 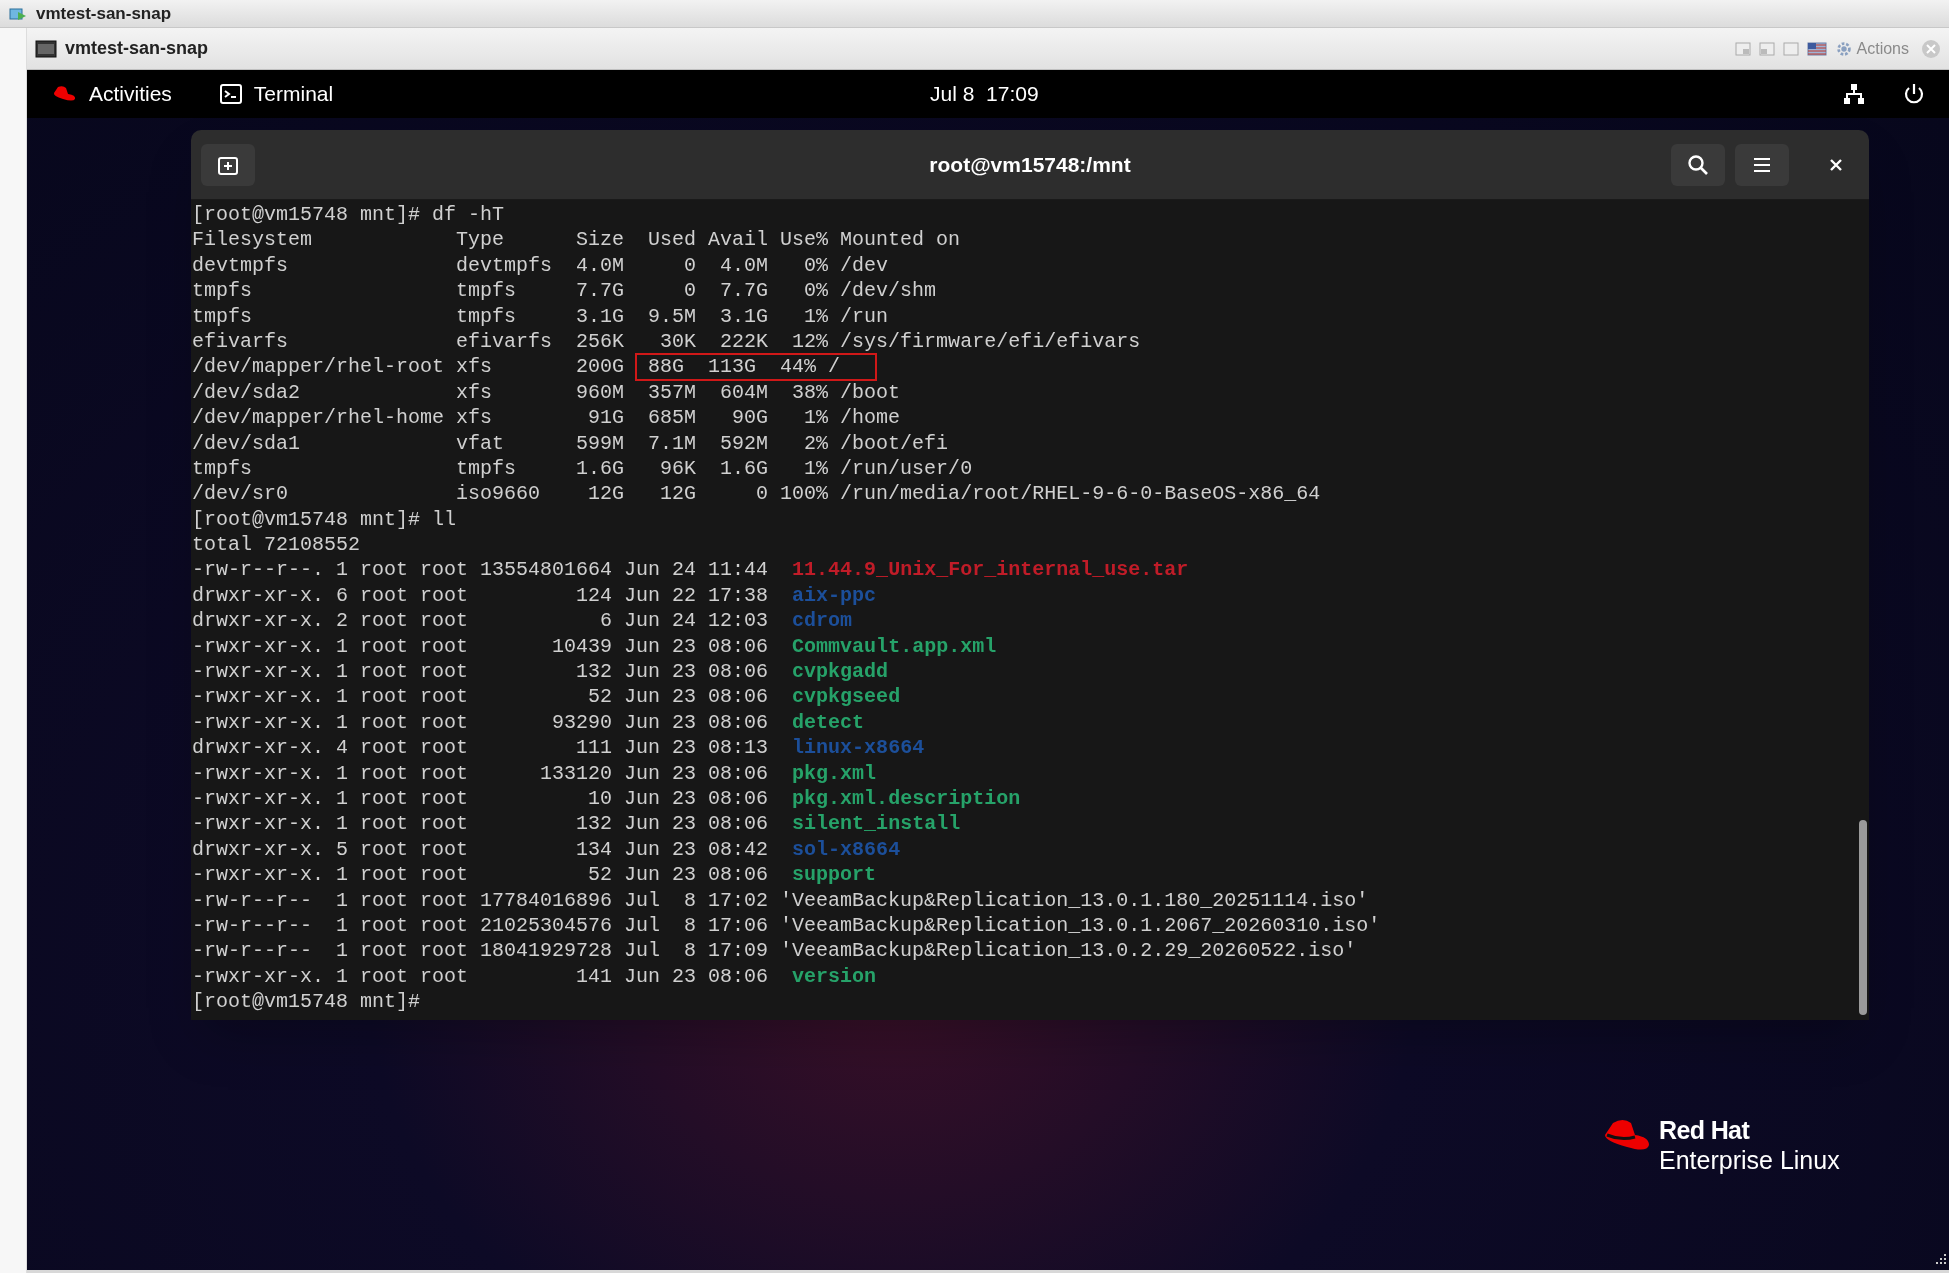 What do you see at coordinates (1843, 48) in the screenshot?
I see `gear-icon` at bounding box center [1843, 48].